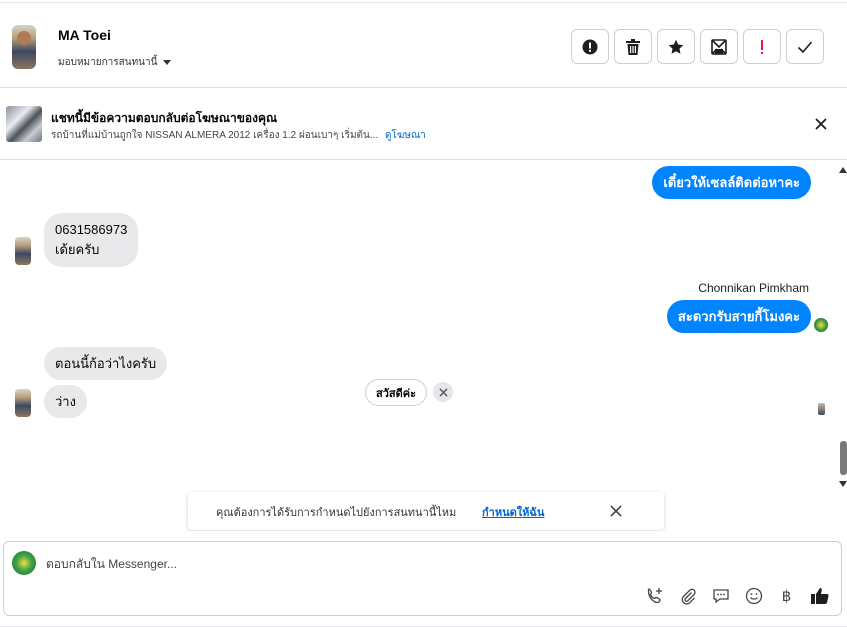 The image size is (847, 627). I want to click on header-actions, so click(697, 46).